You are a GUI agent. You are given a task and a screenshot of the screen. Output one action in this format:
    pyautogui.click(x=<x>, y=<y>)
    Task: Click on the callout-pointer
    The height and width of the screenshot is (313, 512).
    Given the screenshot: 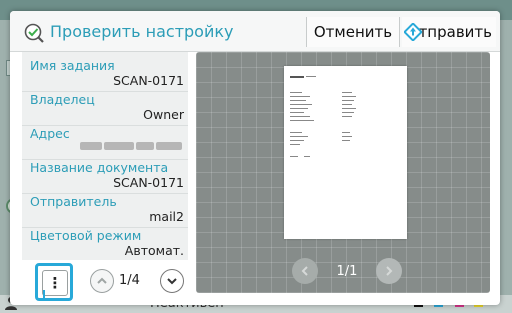 What is the action you would take?
    pyautogui.click(x=44, y=295)
    